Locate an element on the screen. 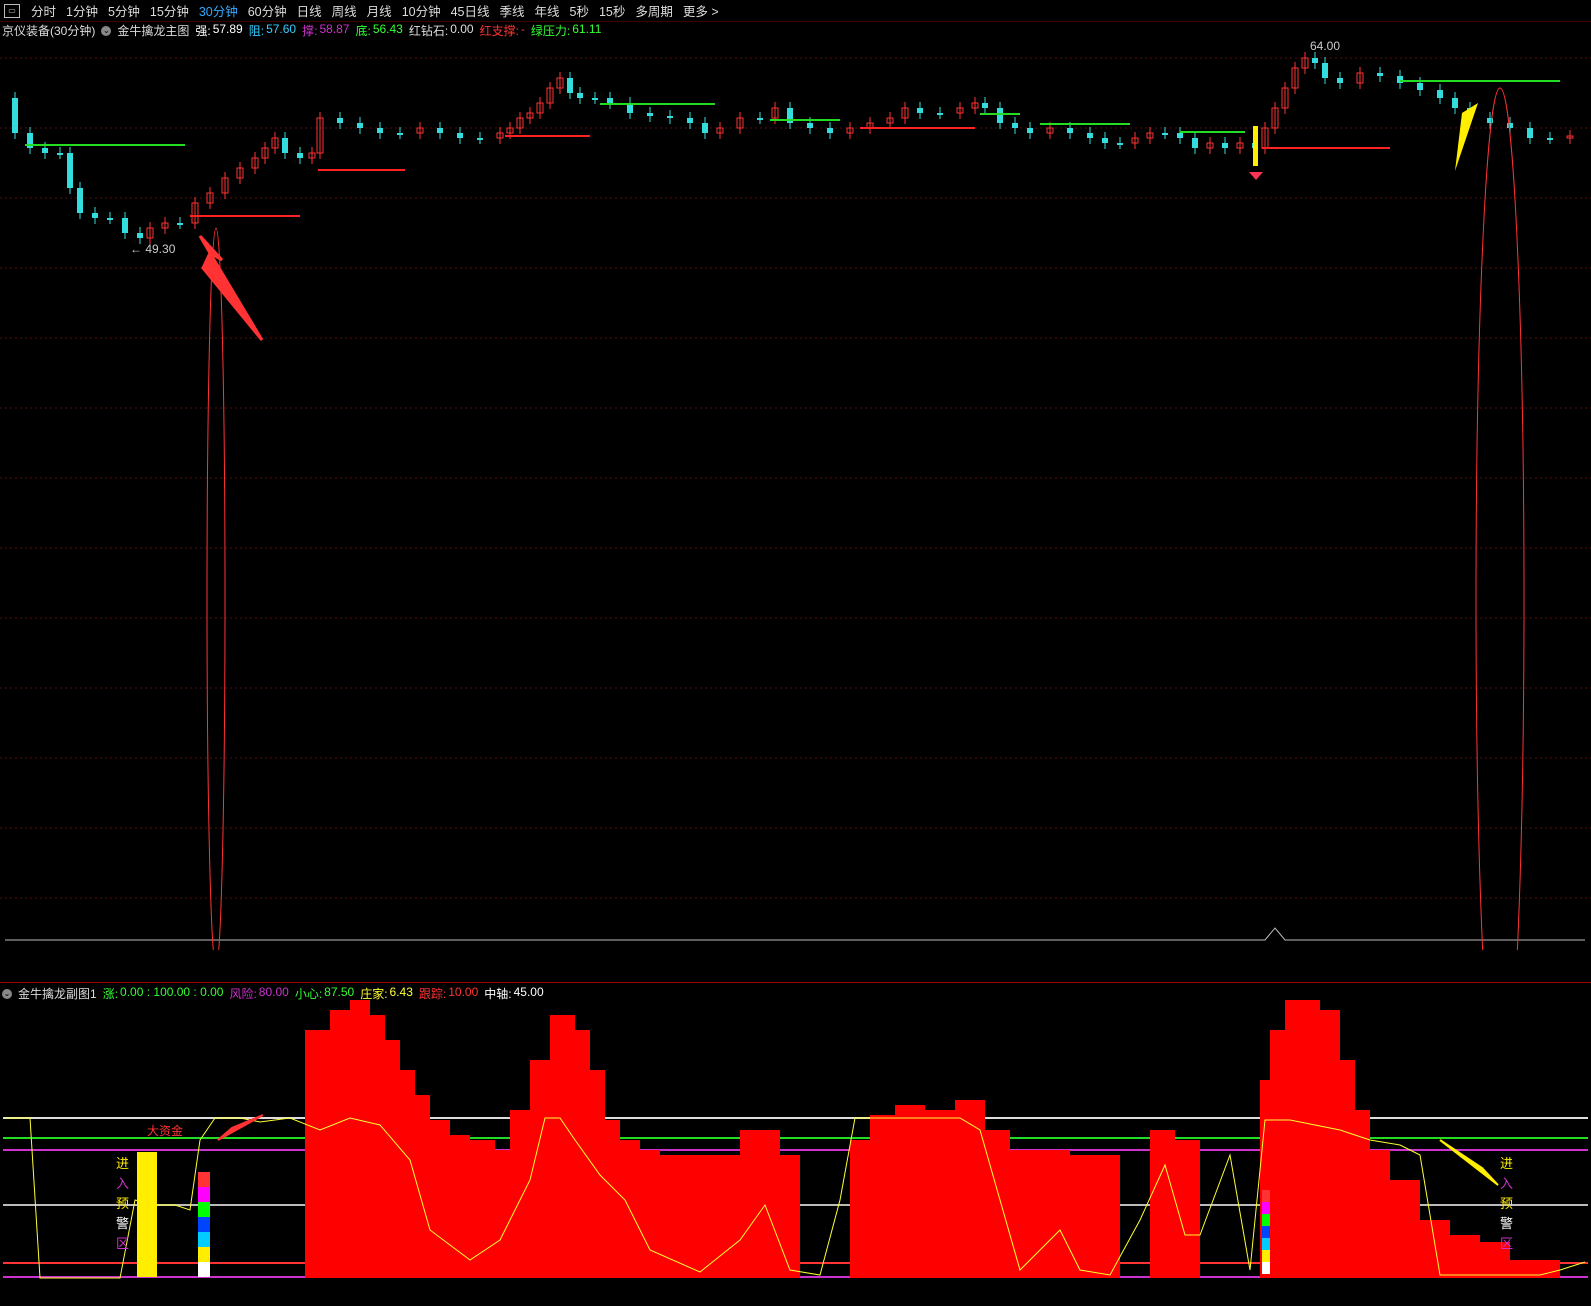 The image size is (1591, 1306). info-label: 强: is located at coordinates (203, 31).